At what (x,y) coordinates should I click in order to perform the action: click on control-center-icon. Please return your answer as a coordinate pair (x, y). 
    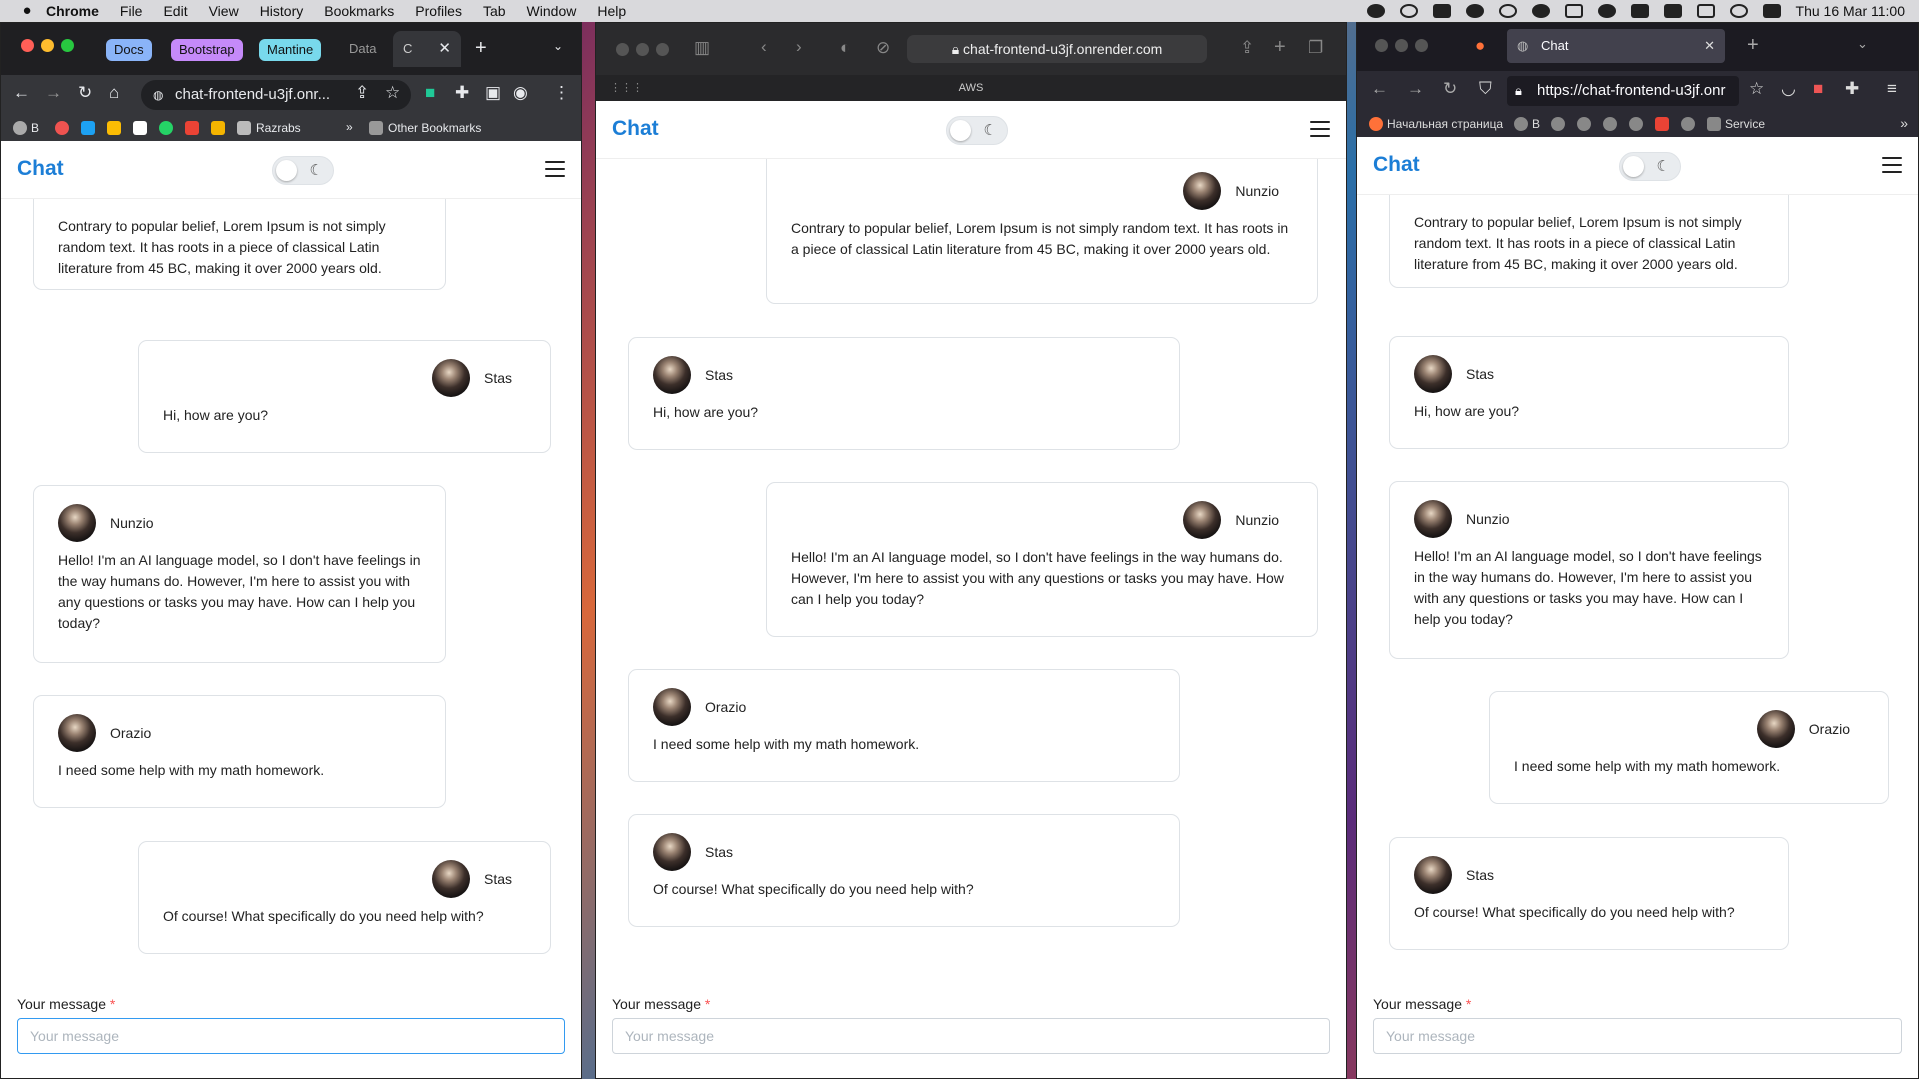
    Looking at the image, I should click on (1771, 11).